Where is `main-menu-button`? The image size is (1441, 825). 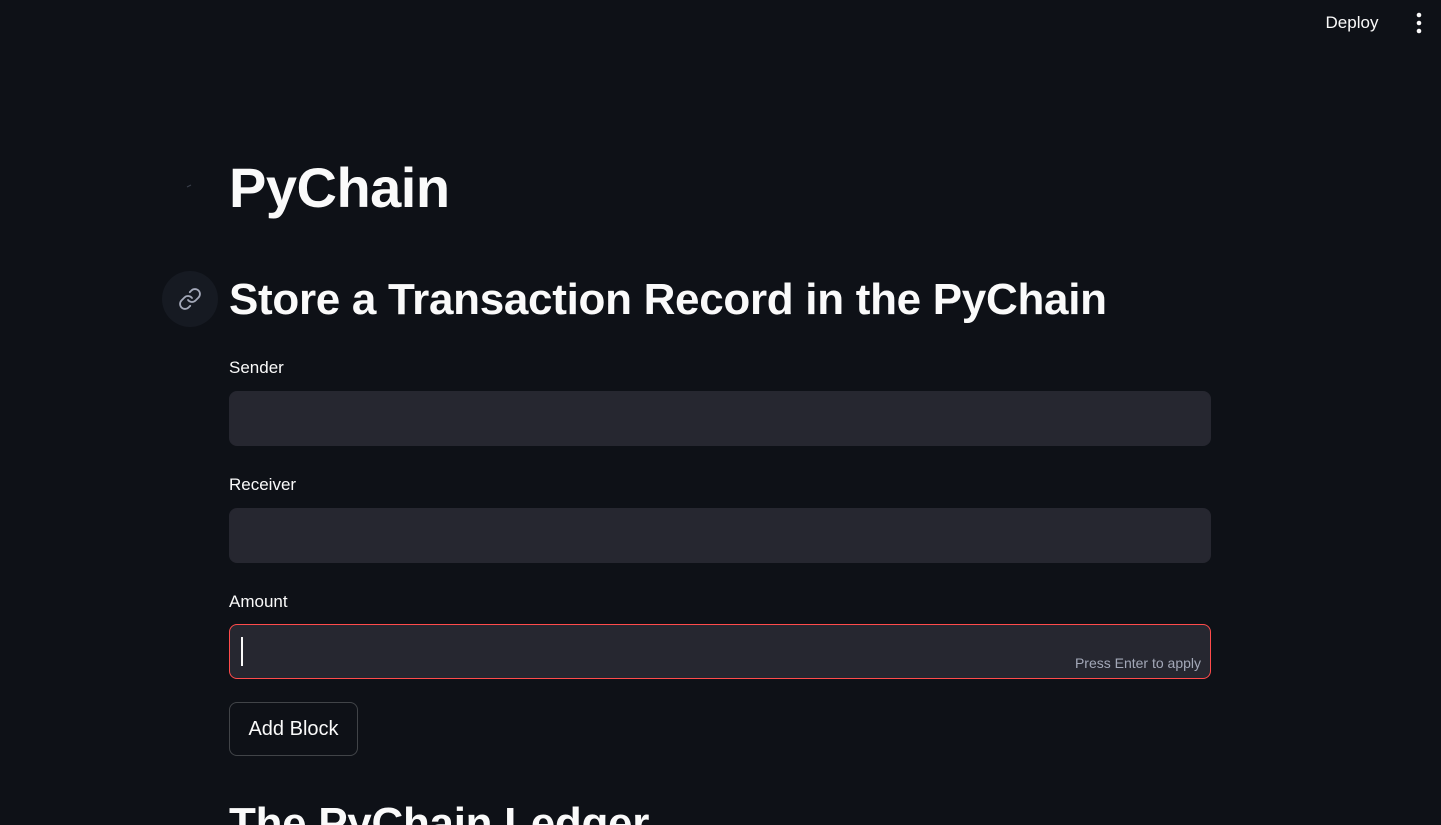 main-menu-button is located at coordinates (1419, 23).